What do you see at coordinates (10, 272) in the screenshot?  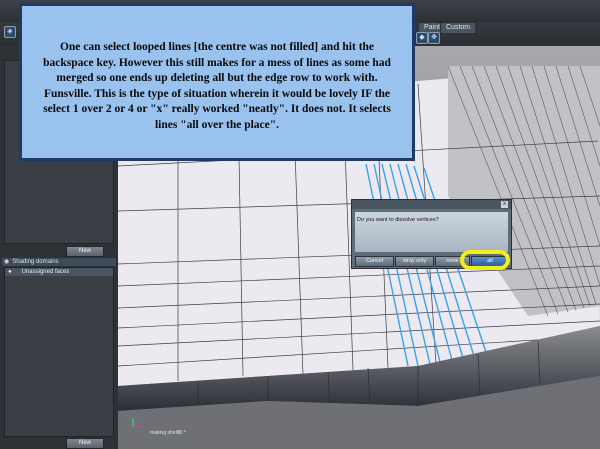 I see `visibility-icon: ●` at bounding box center [10, 272].